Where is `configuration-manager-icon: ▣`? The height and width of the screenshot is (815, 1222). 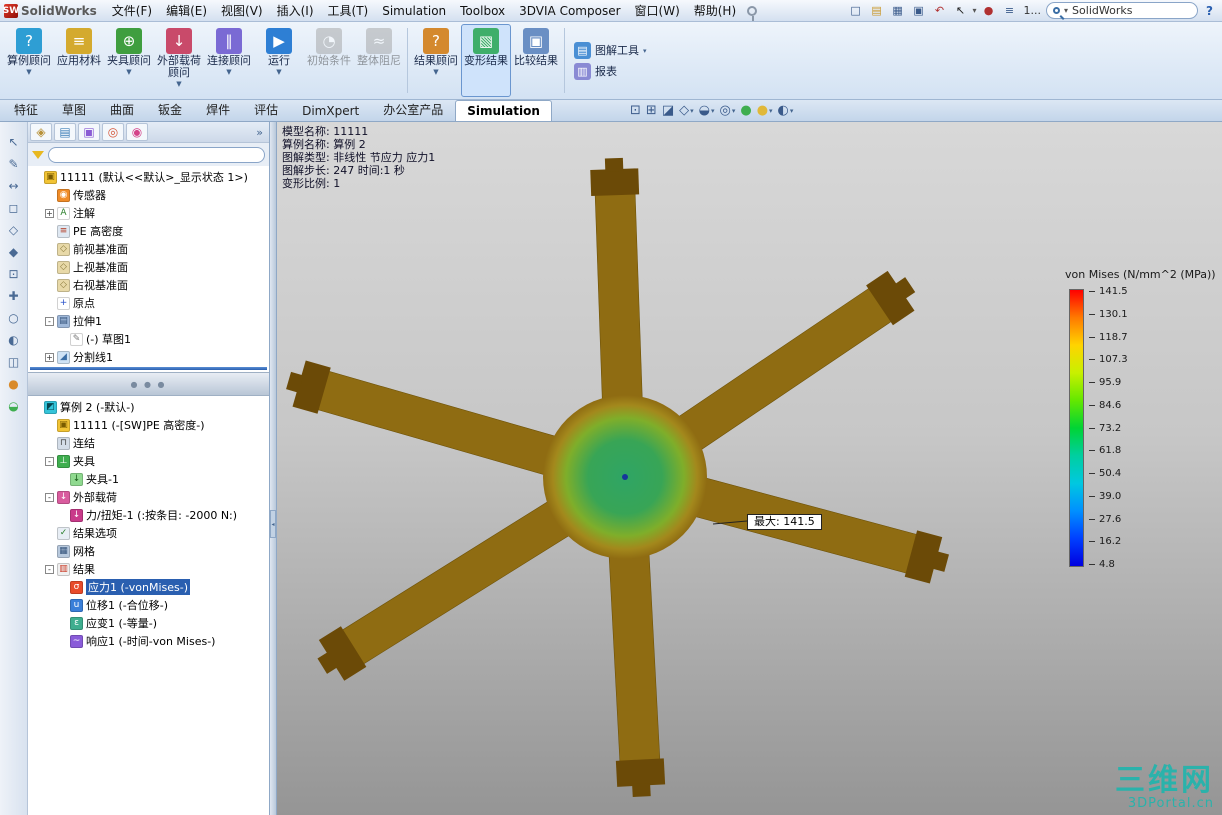 configuration-manager-icon: ▣ is located at coordinates (89, 132).